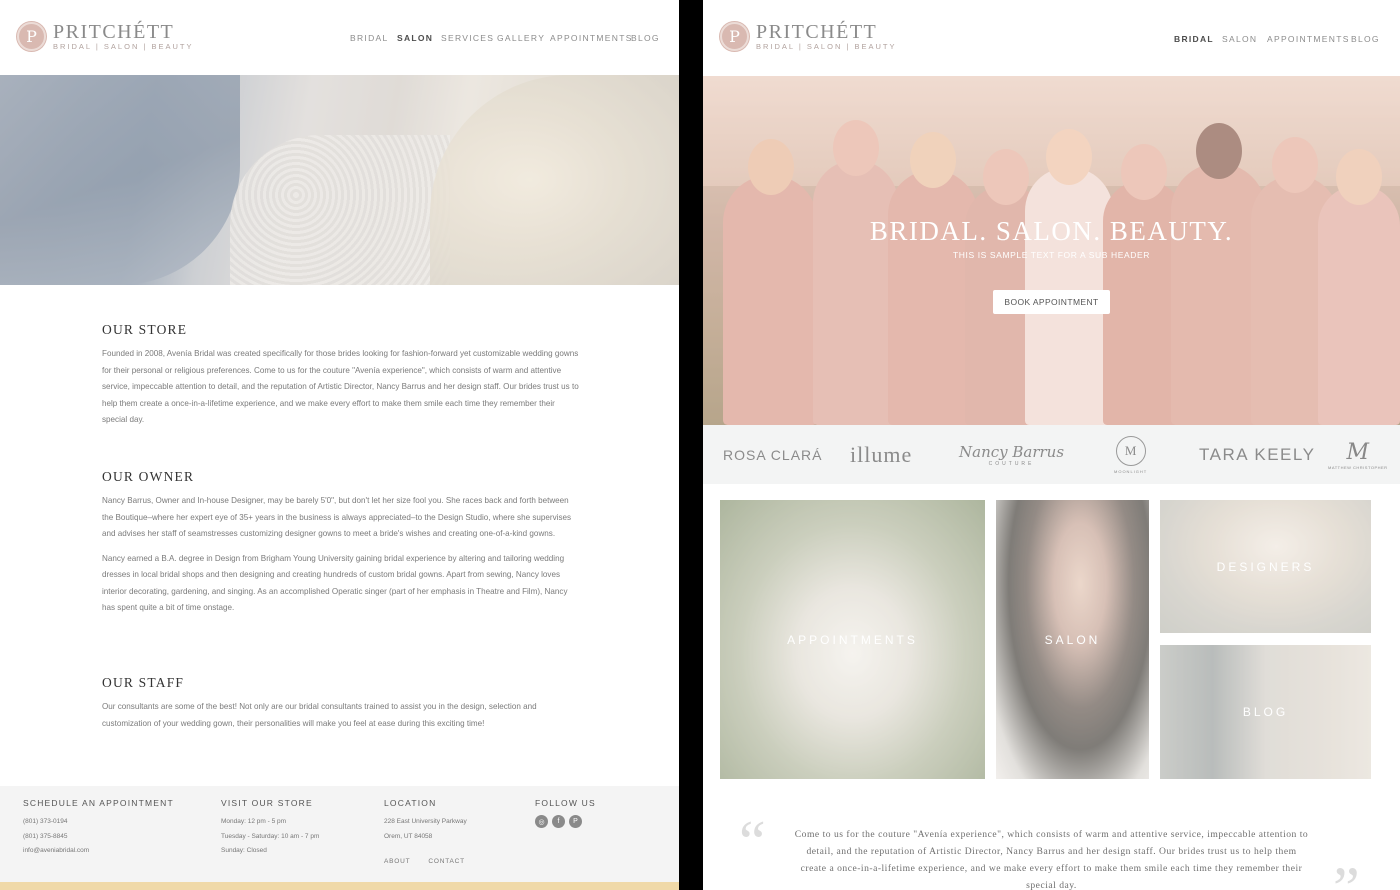 The image size is (1400, 890). I want to click on hours-line: Monday: 12 pm - 5 pm, so click(254, 821).